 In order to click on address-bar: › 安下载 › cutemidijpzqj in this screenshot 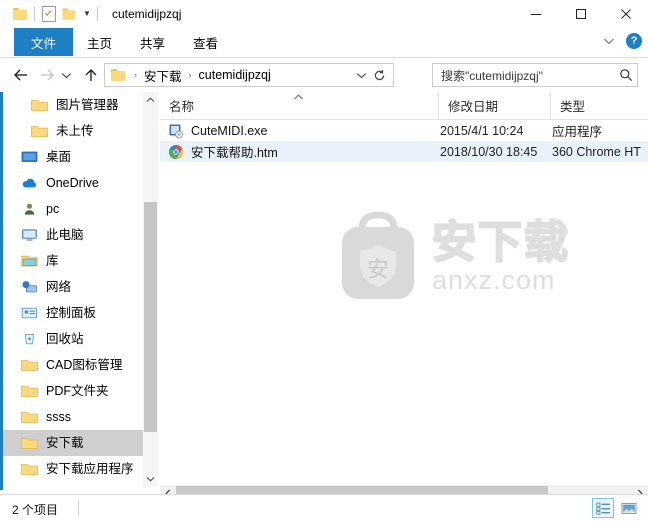, I will do `click(249, 75)`.